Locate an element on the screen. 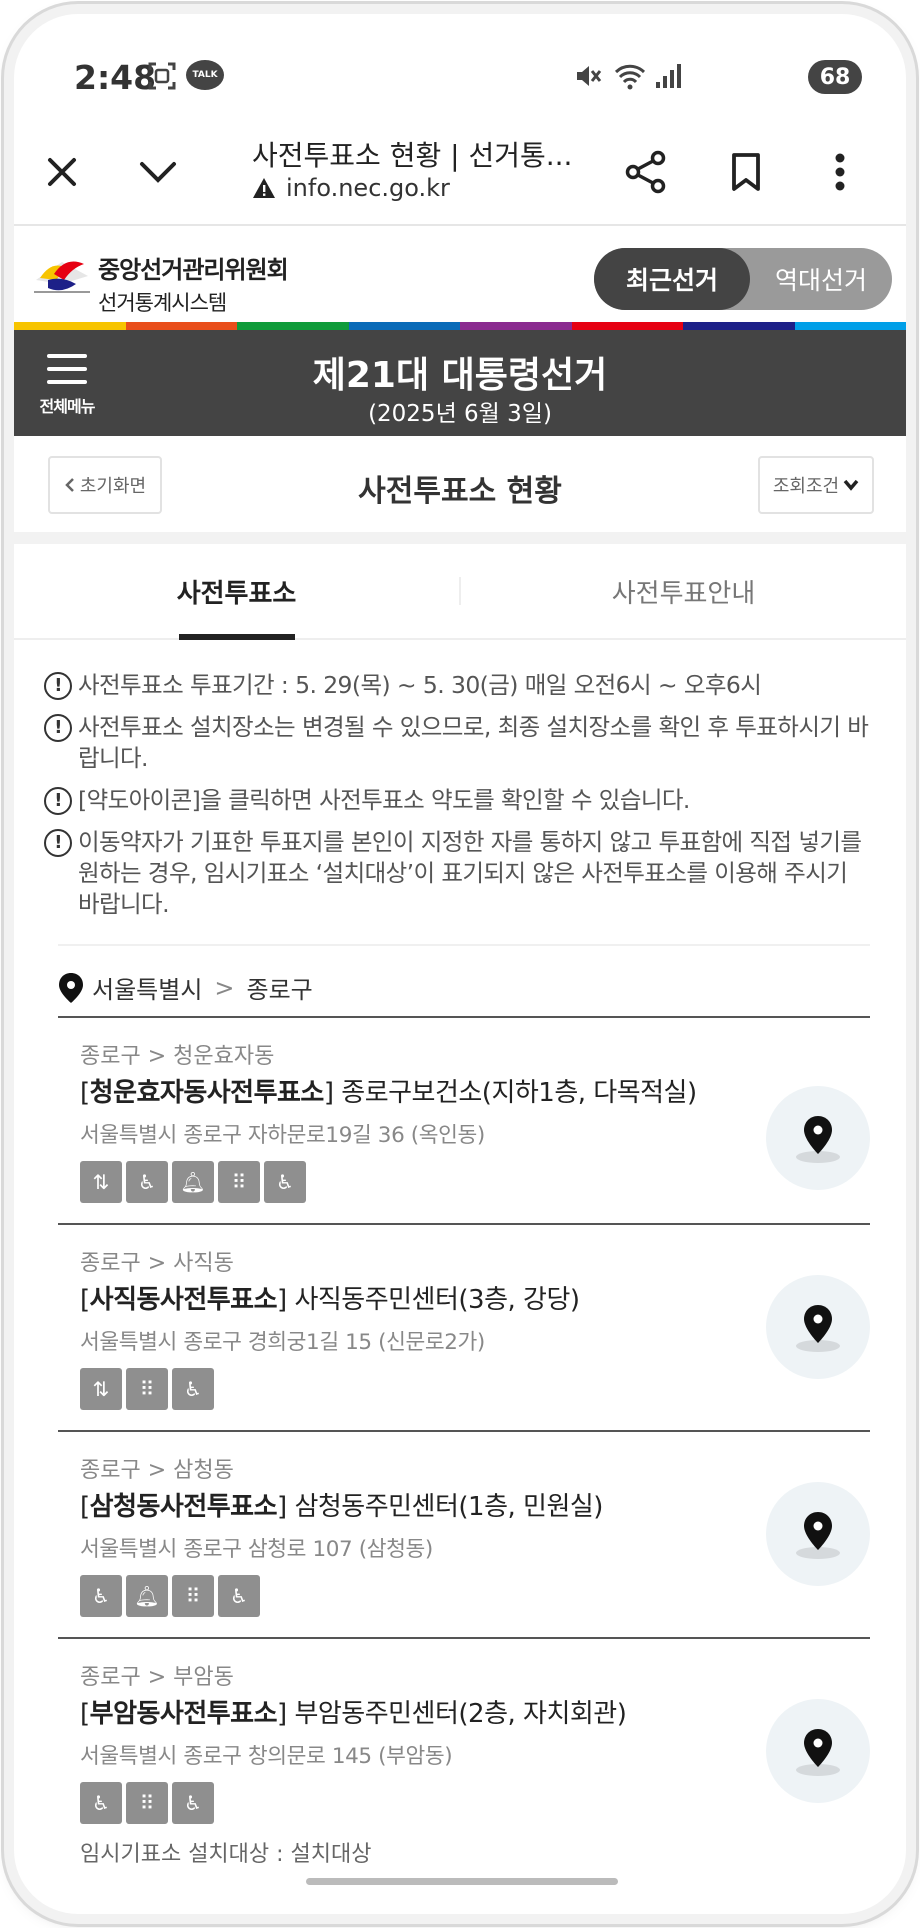 This screenshot has width=920, height=1928. tab-bar: 사전투표소 사전투표안내 is located at coordinates (460, 592).